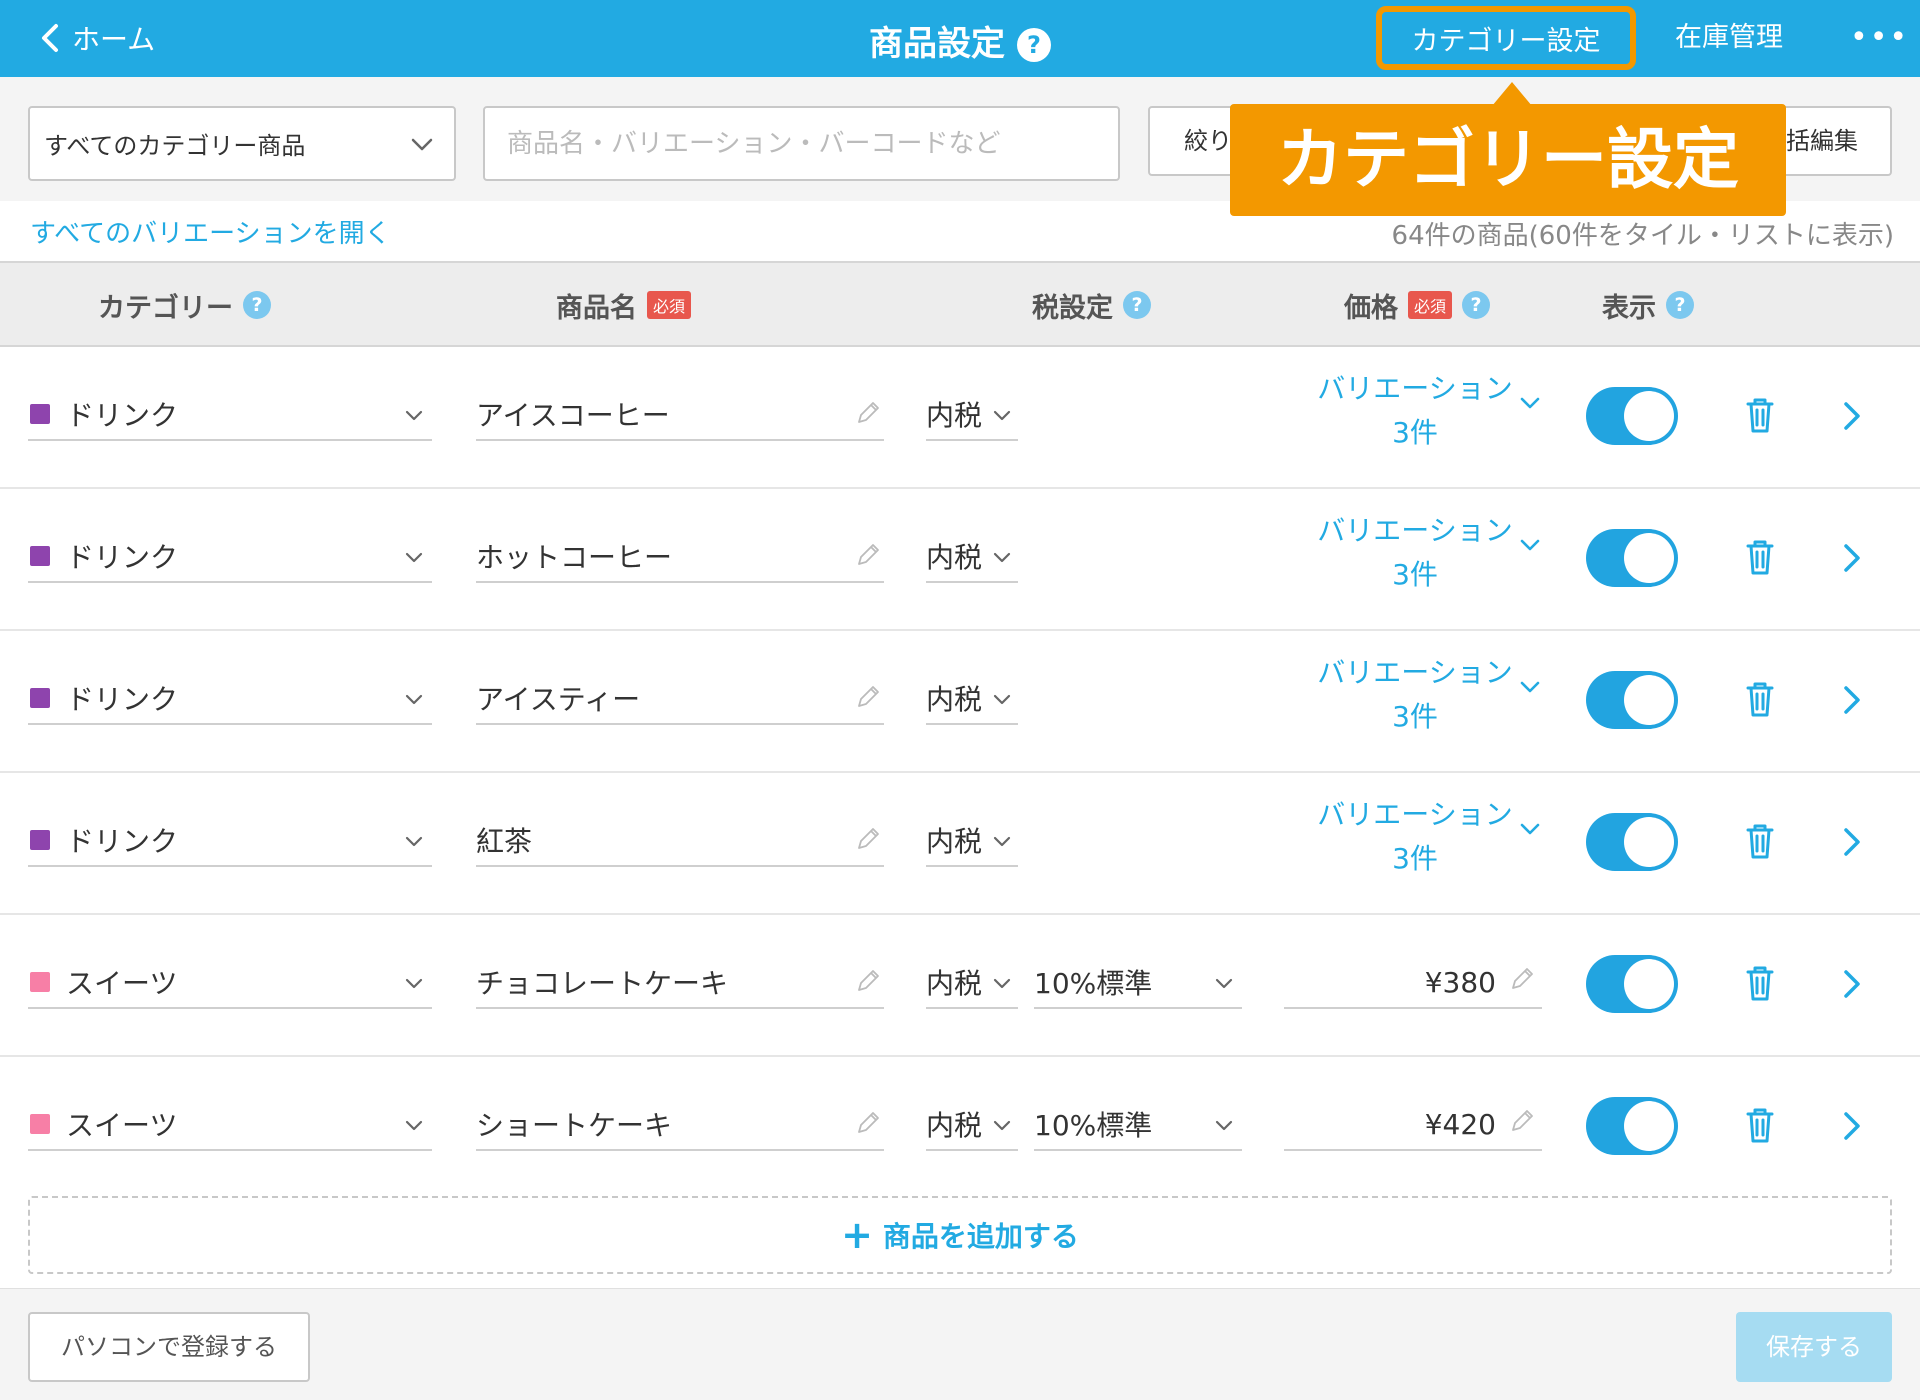 Image resolution: width=1920 pixels, height=1400 pixels. Describe the element at coordinates (602, 983) in the screenshot. I see `product-name-value: チョコレートケーキ` at that location.